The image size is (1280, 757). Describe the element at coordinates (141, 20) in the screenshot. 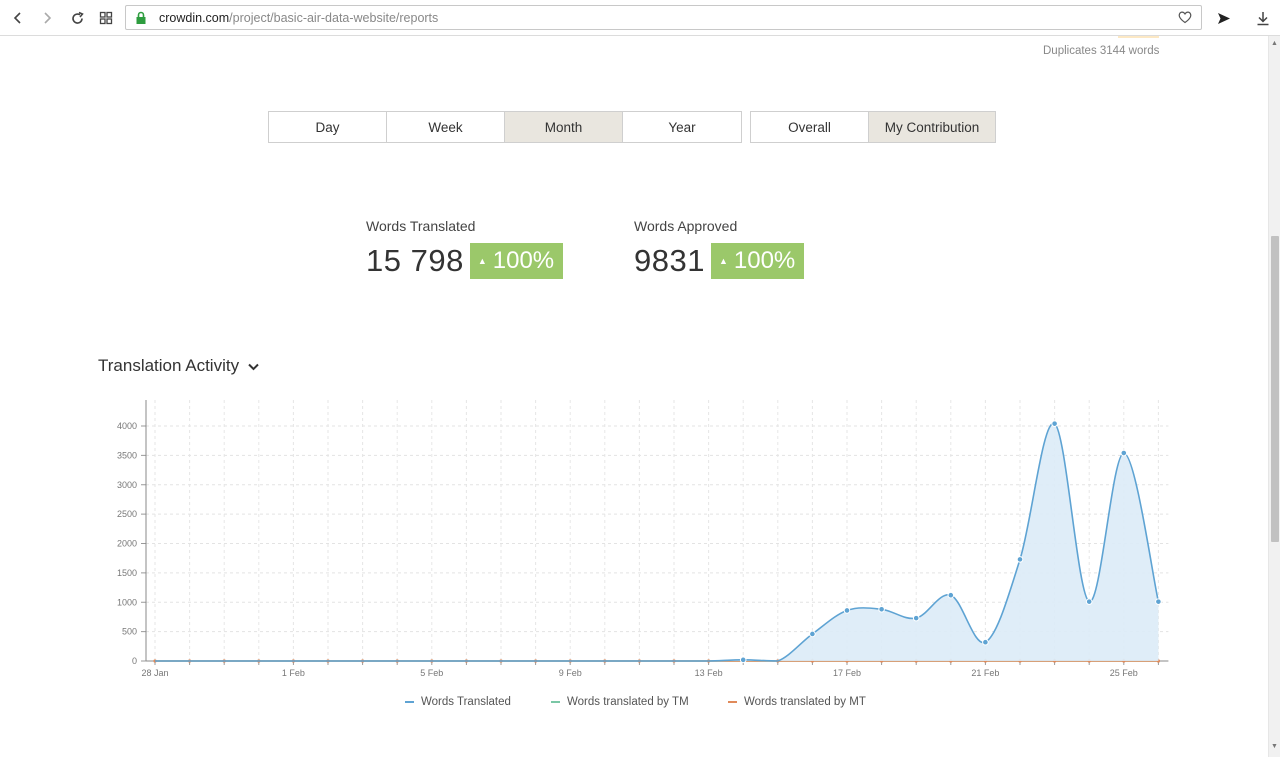

I see `lock-icon` at that location.